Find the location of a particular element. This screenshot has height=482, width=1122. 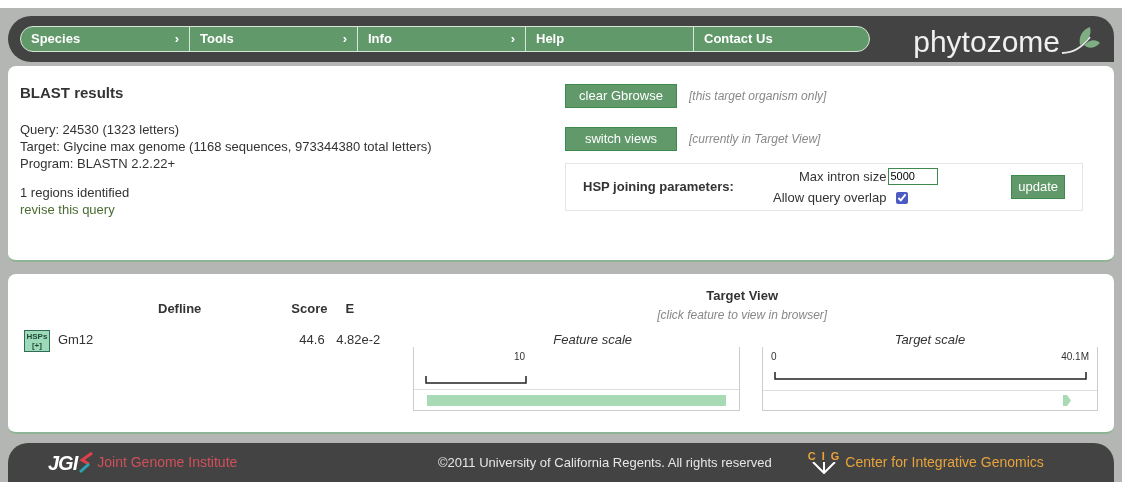

jgi-name: Joint Genome Institute is located at coordinates (167, 462).